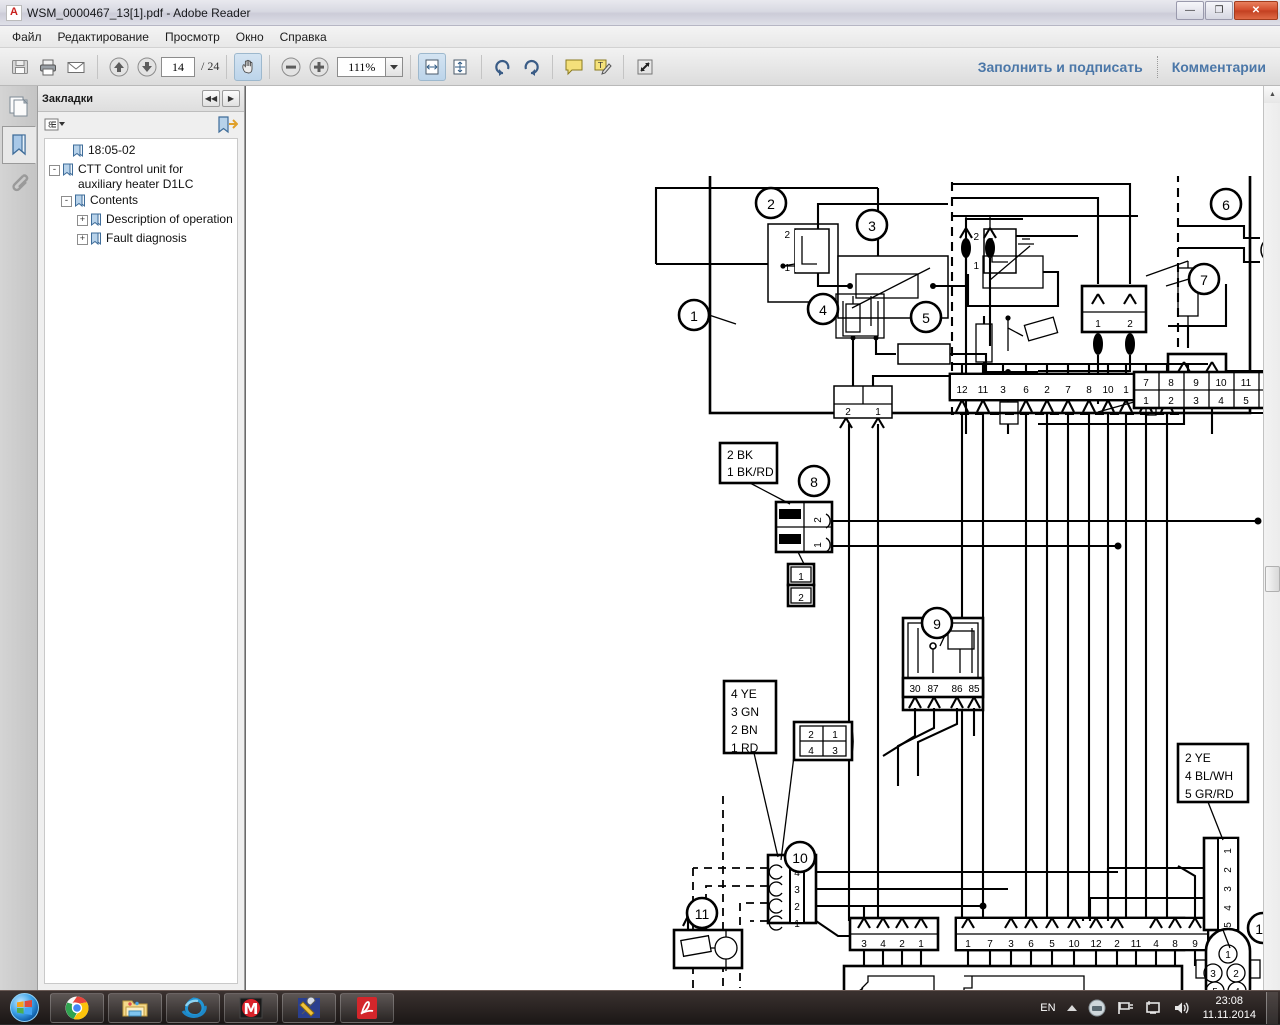  What do you see at coordinates (20, 67) in the screenshot?
I see `save-icon` at bounding box center [20, 67].